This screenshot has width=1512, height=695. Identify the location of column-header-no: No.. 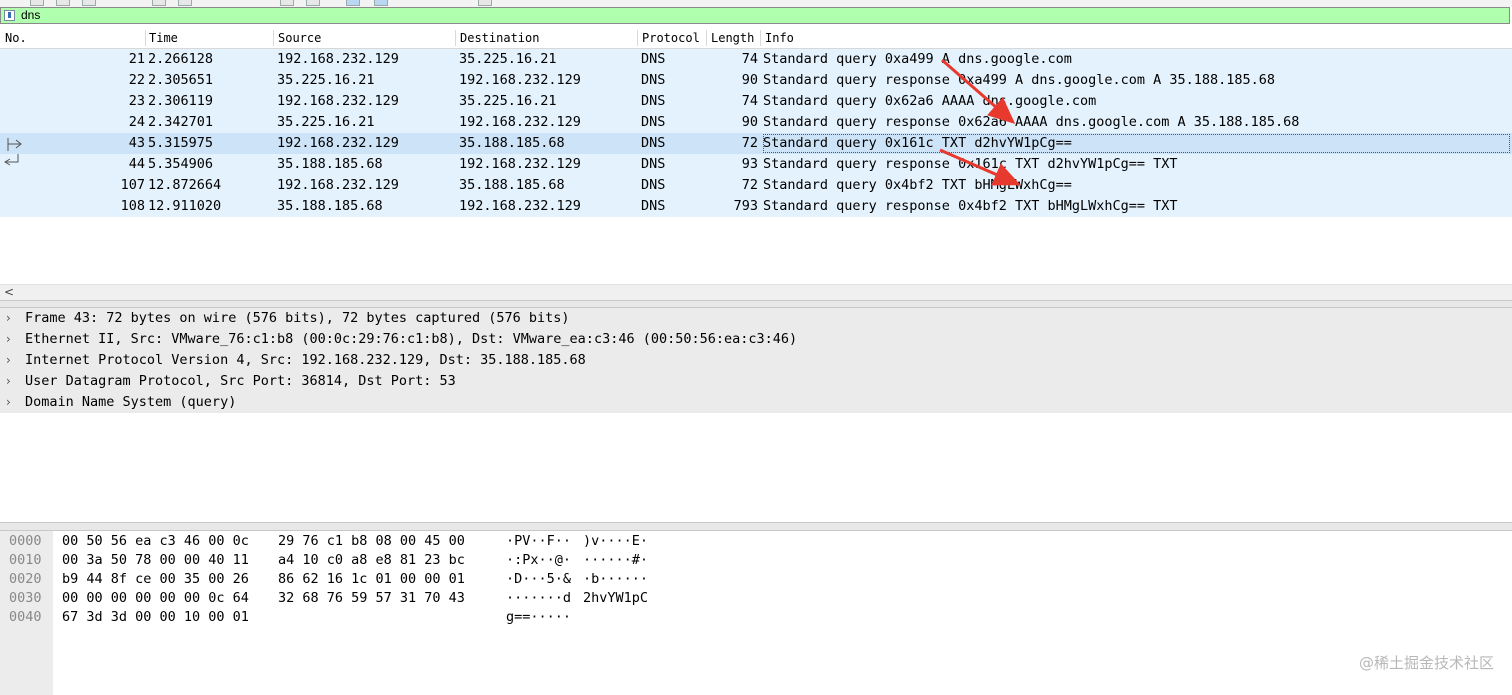
(16, 38).